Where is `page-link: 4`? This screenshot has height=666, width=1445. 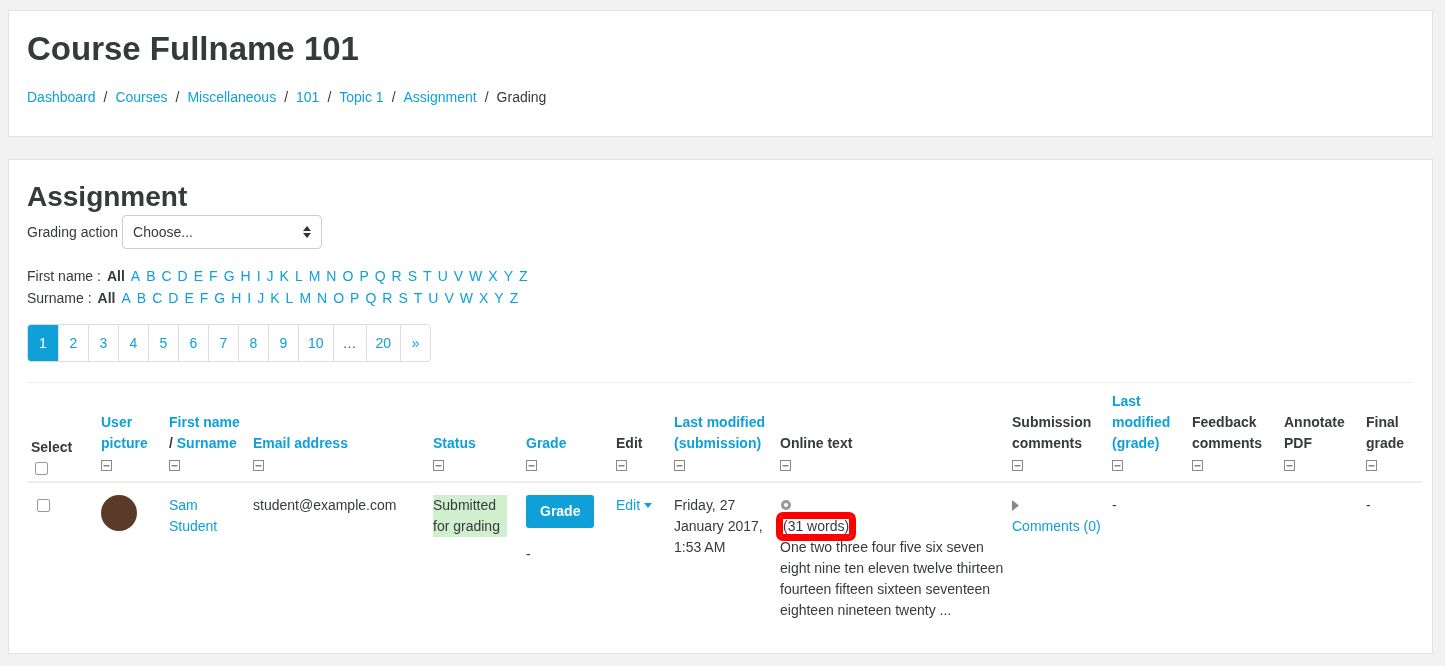 page-link: 4 is located at coordinates (133, 343).